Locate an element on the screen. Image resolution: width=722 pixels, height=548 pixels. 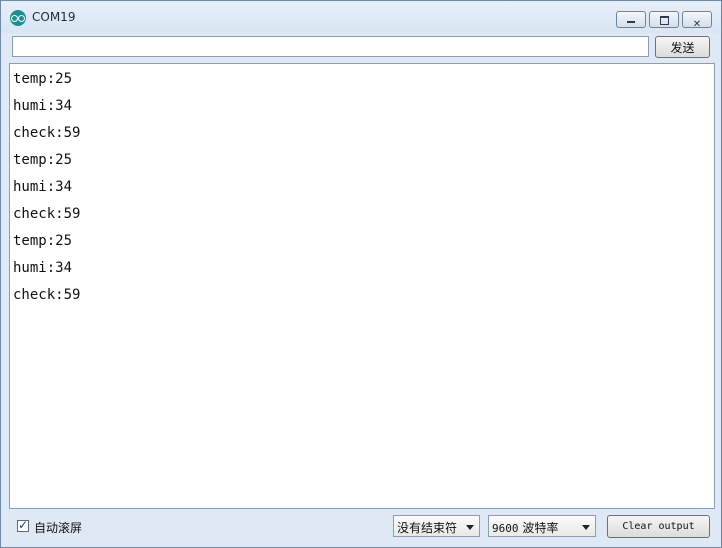
minimize-icon is located at coordinates (631, 22).